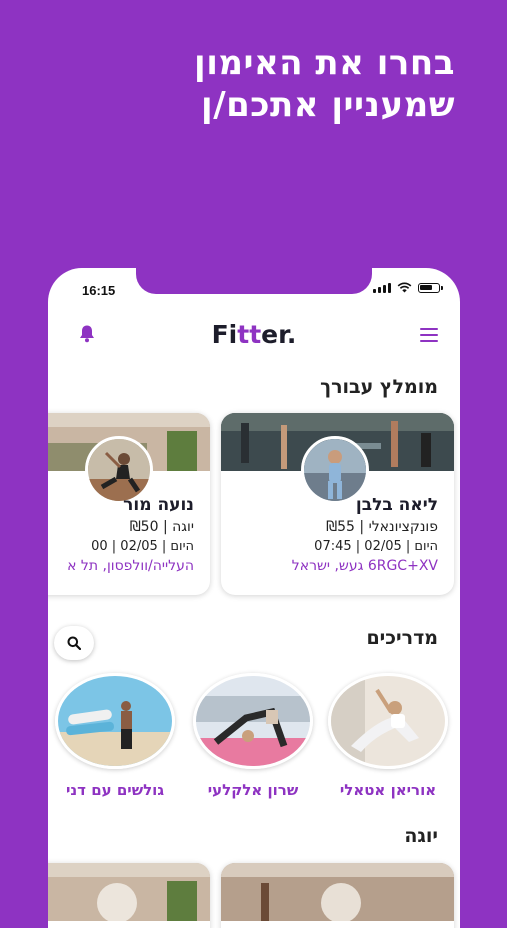 The width and height of the screenshot is (507, 928). Describe the element at coordinates (388, 790) in the screenshot. I see `trainer-name: אוריאן אטאלי` at that location.